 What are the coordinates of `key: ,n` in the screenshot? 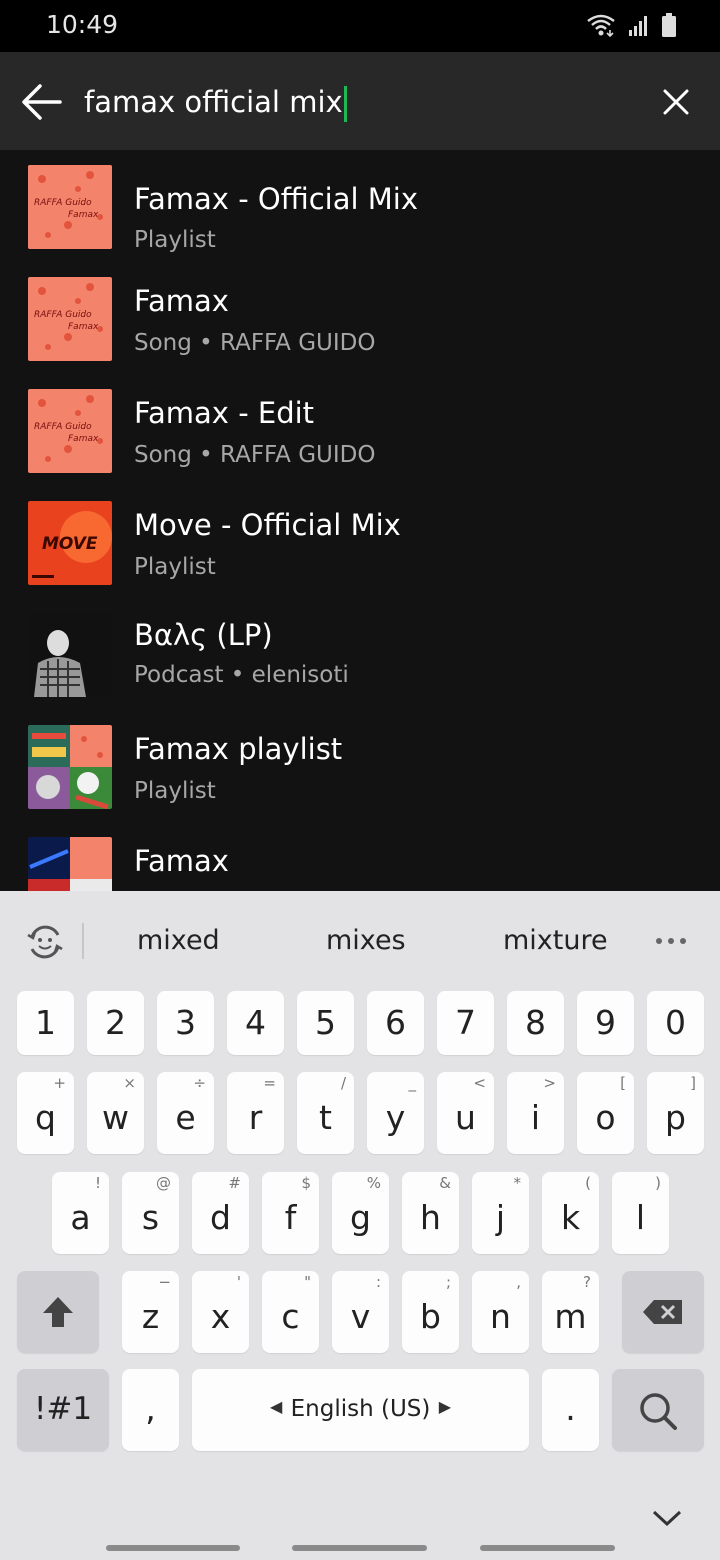 It's located at (500, 1312).